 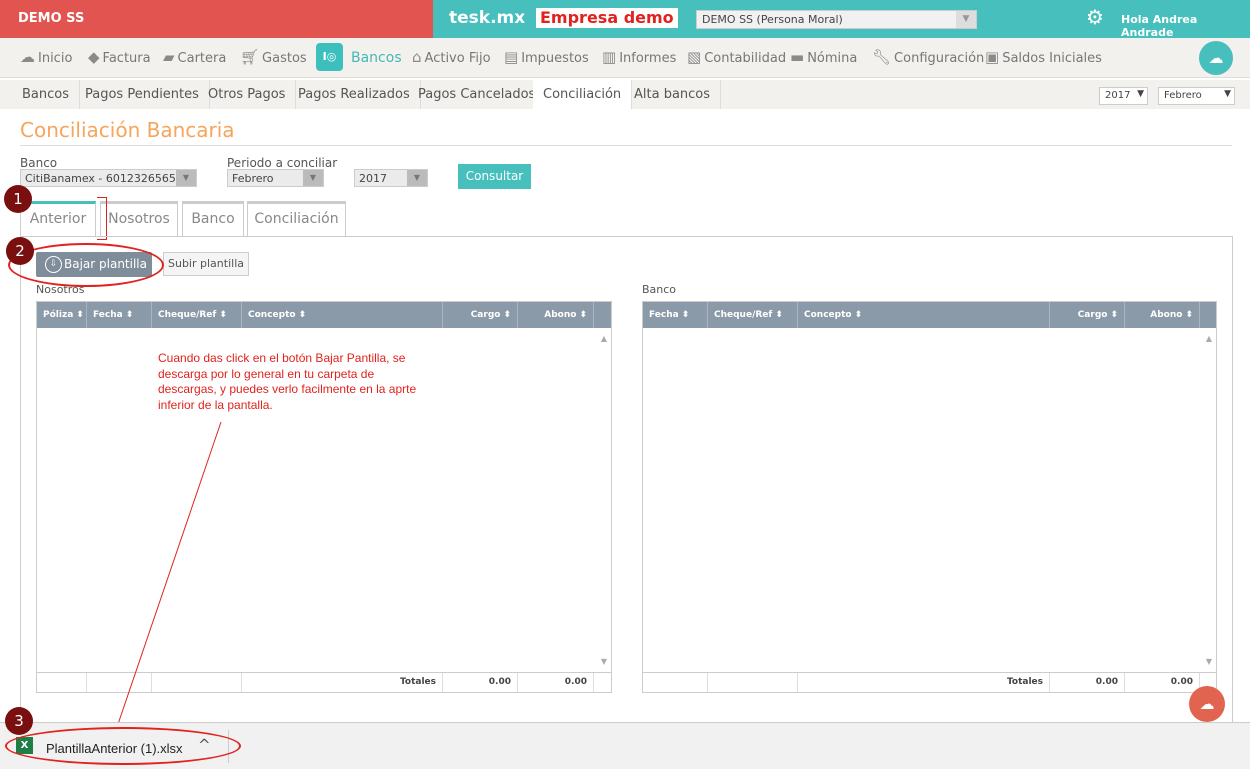 What do you see at coordinates (354, 94) in the screenshot?
I see `subtab-pagos-realizados: Pagos Realizados` at bounding box center [354, 94].